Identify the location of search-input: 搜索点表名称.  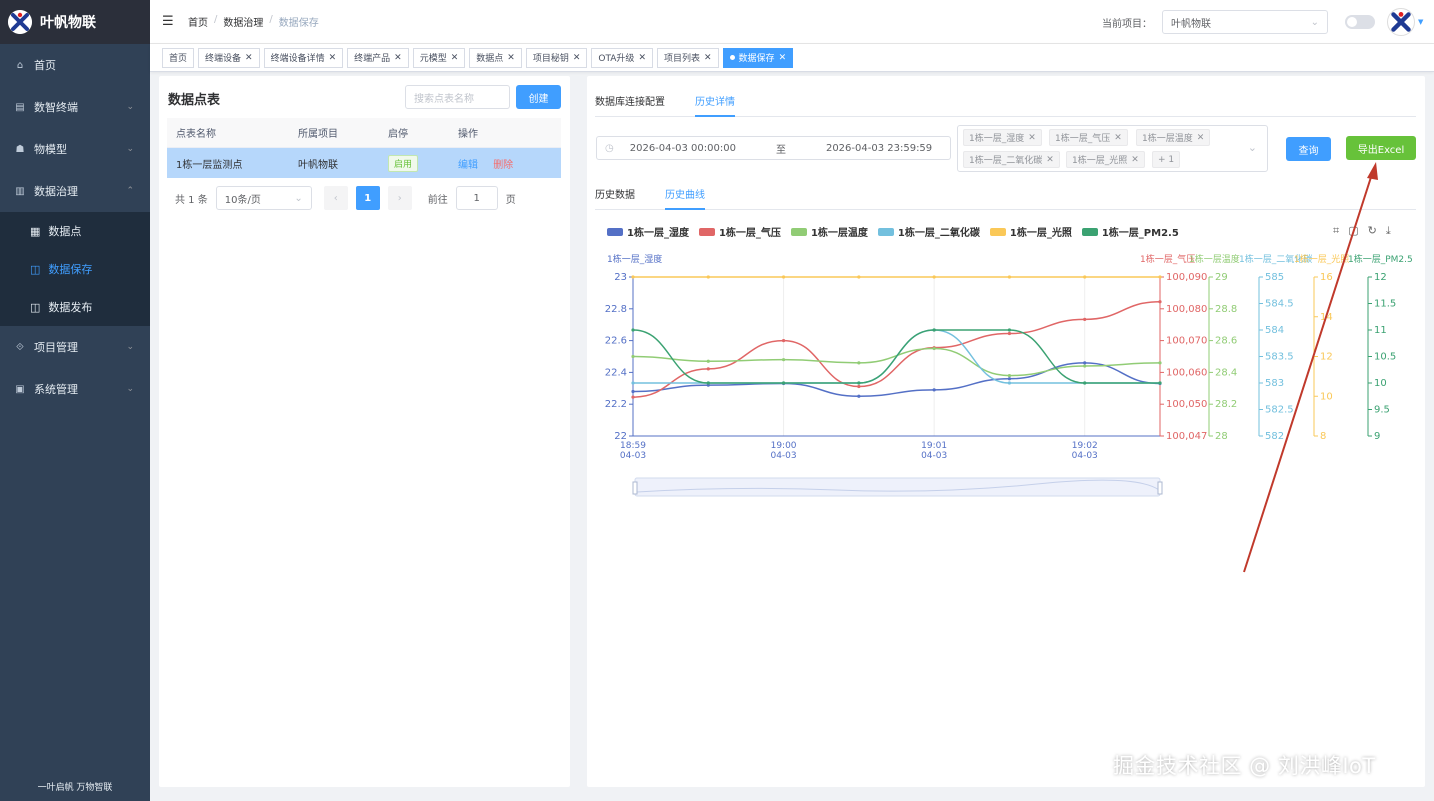
(457, 97).